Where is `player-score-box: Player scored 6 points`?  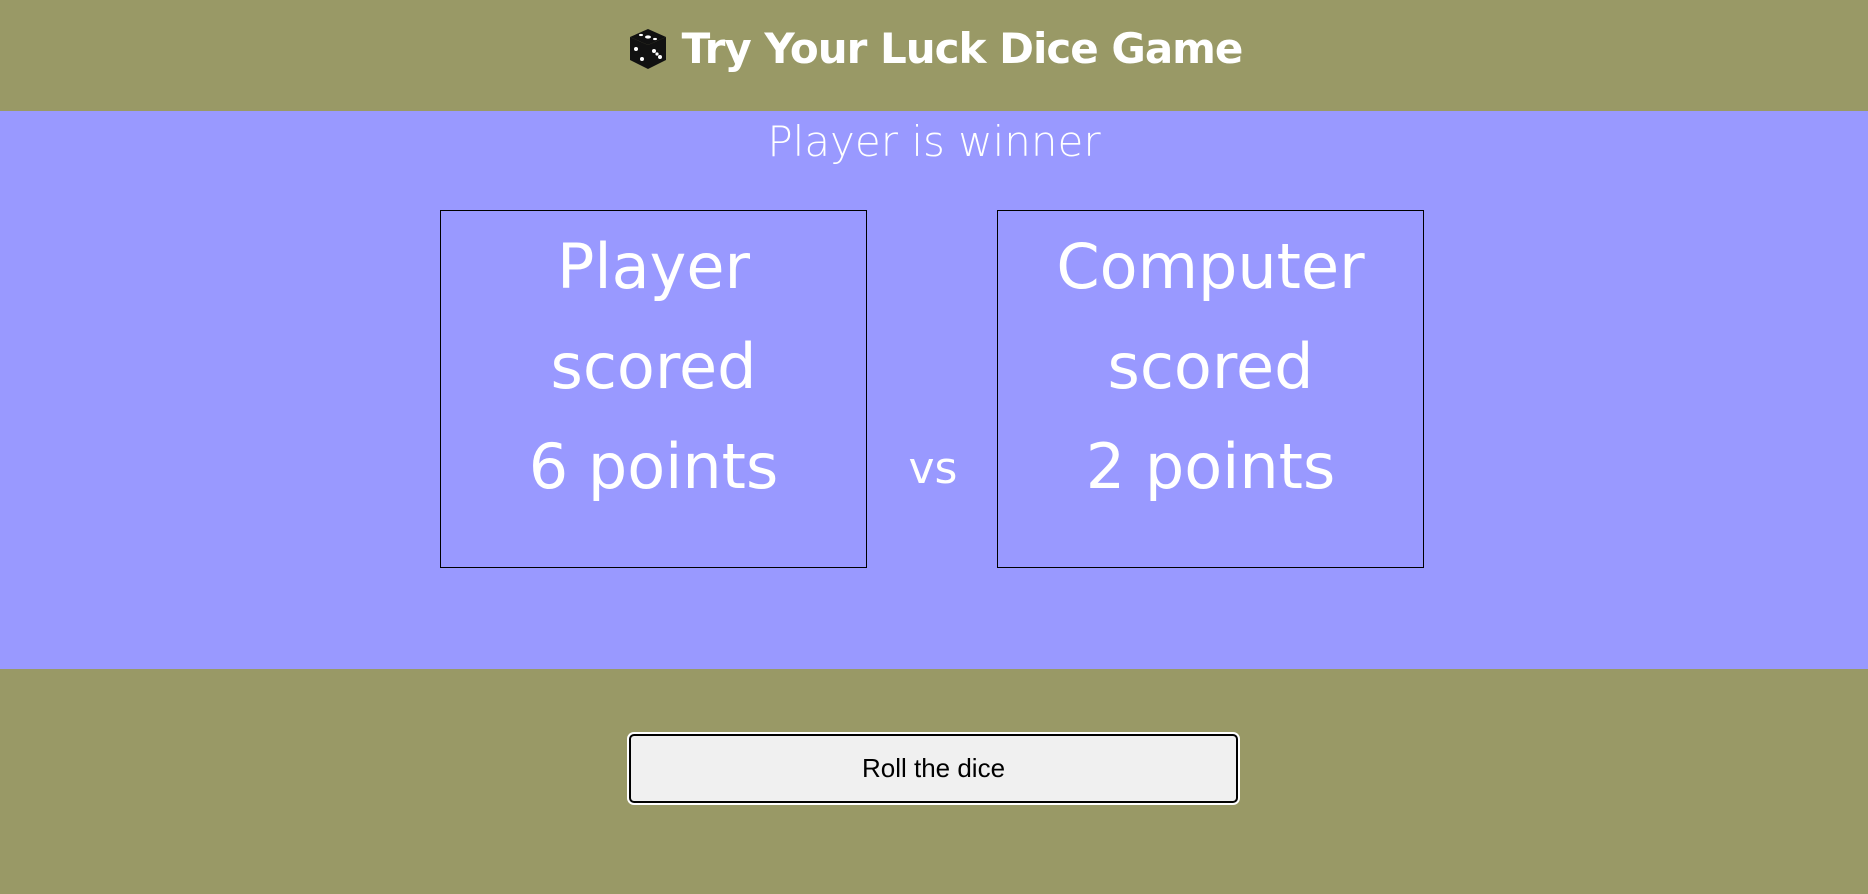
player-score-box: Player scored 6 points is located at coordinates (653, 389).